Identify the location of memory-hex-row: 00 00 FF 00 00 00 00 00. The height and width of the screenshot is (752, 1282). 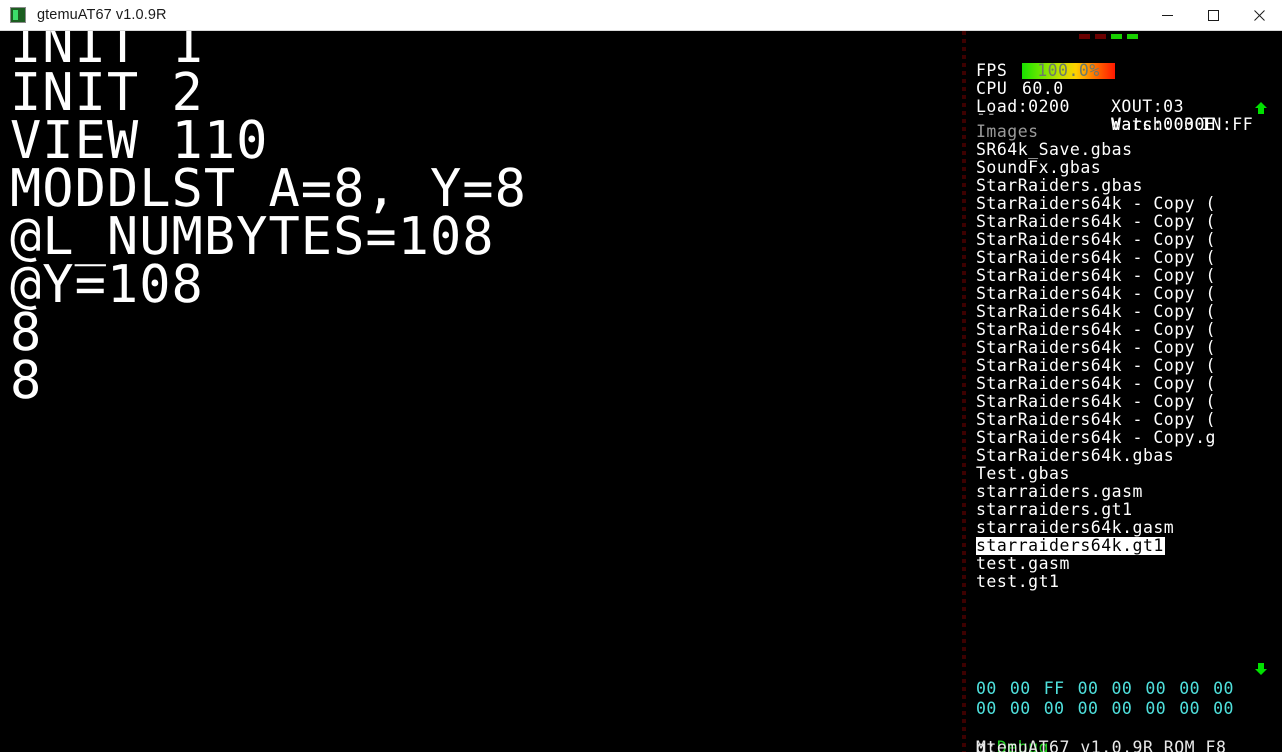
(1129, 689).